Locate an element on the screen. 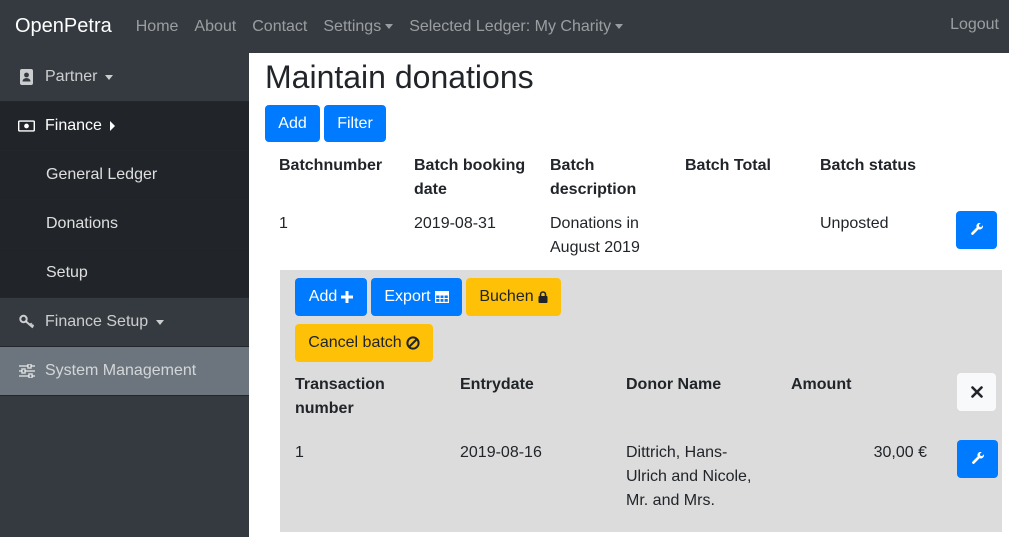 Image resolution: width=1009 pixels, height=537 pixels. export-button: Export is located at coordinates (416, 297).